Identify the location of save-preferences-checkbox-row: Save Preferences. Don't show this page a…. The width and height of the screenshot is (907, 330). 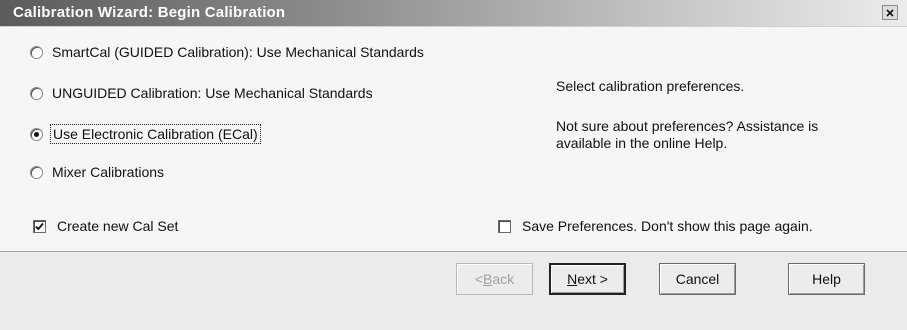
(655, 226).